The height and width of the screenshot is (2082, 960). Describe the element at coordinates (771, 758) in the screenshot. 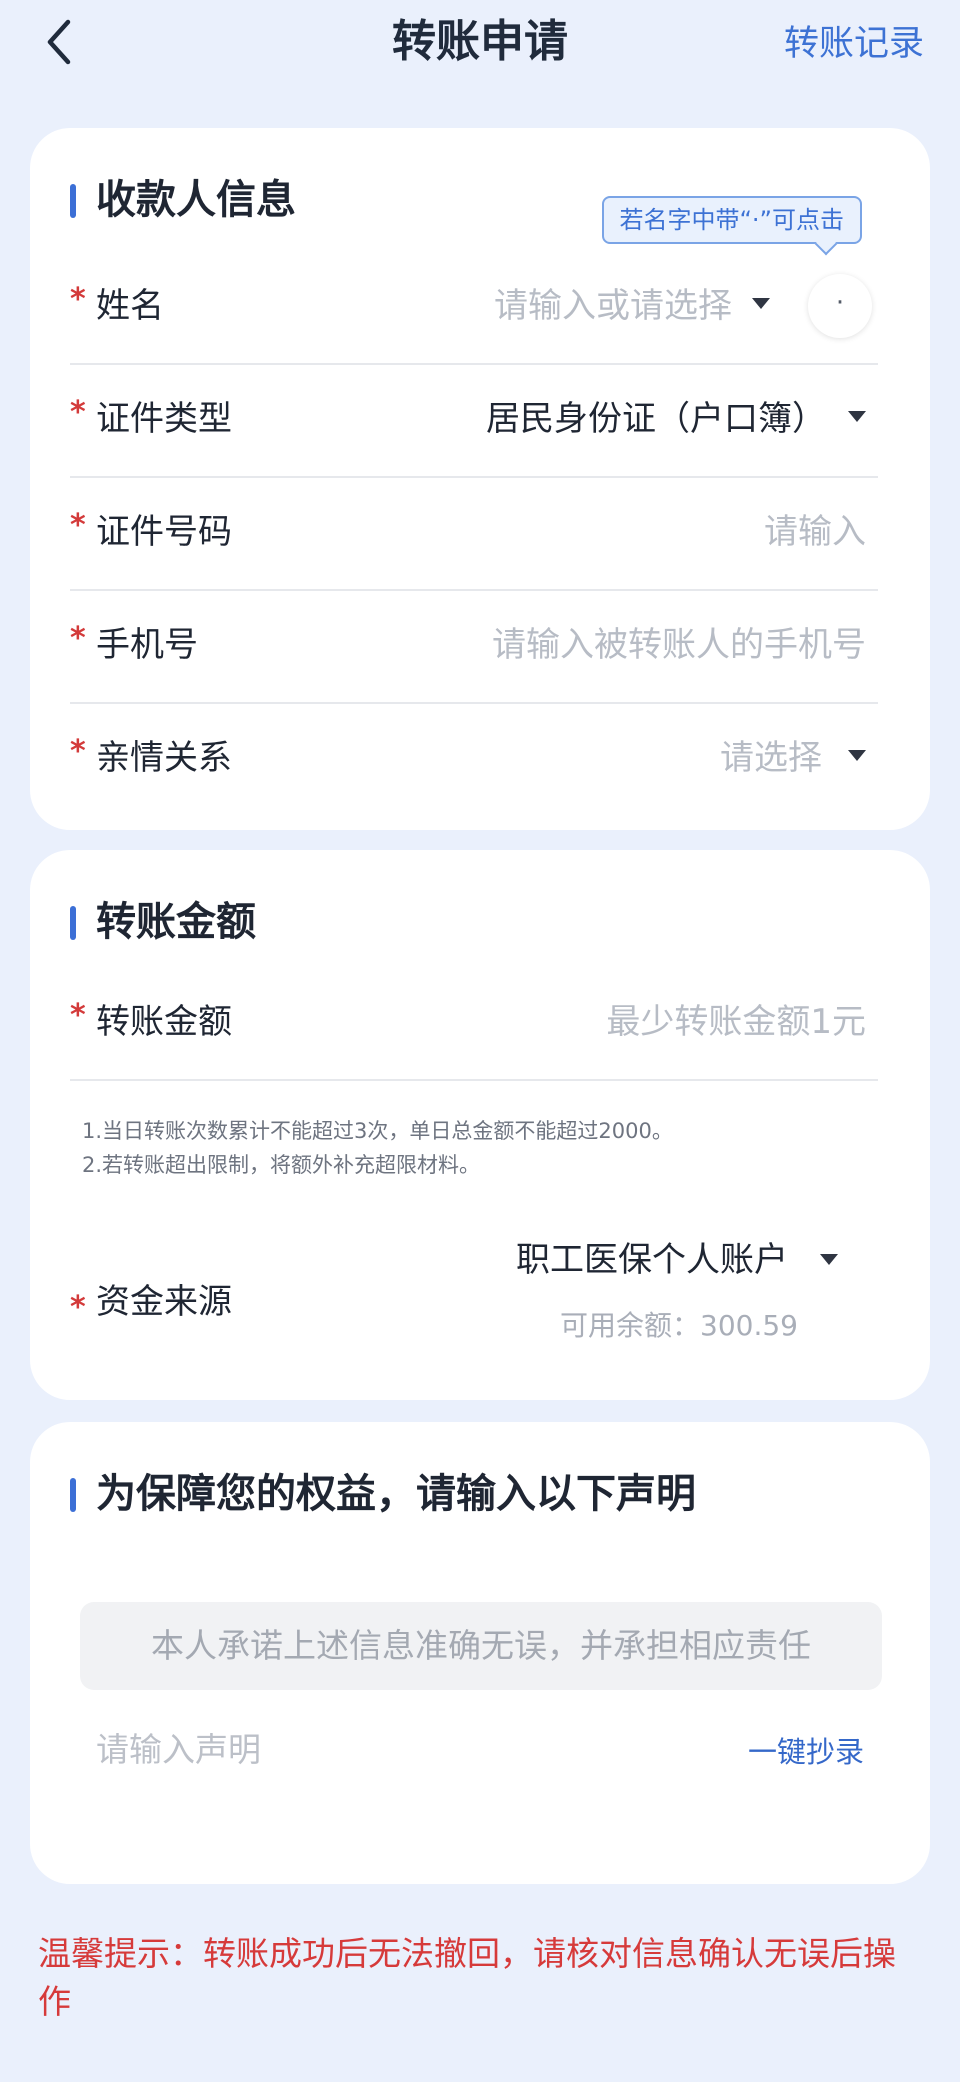

I see `relation-select: 请选择` at that location.